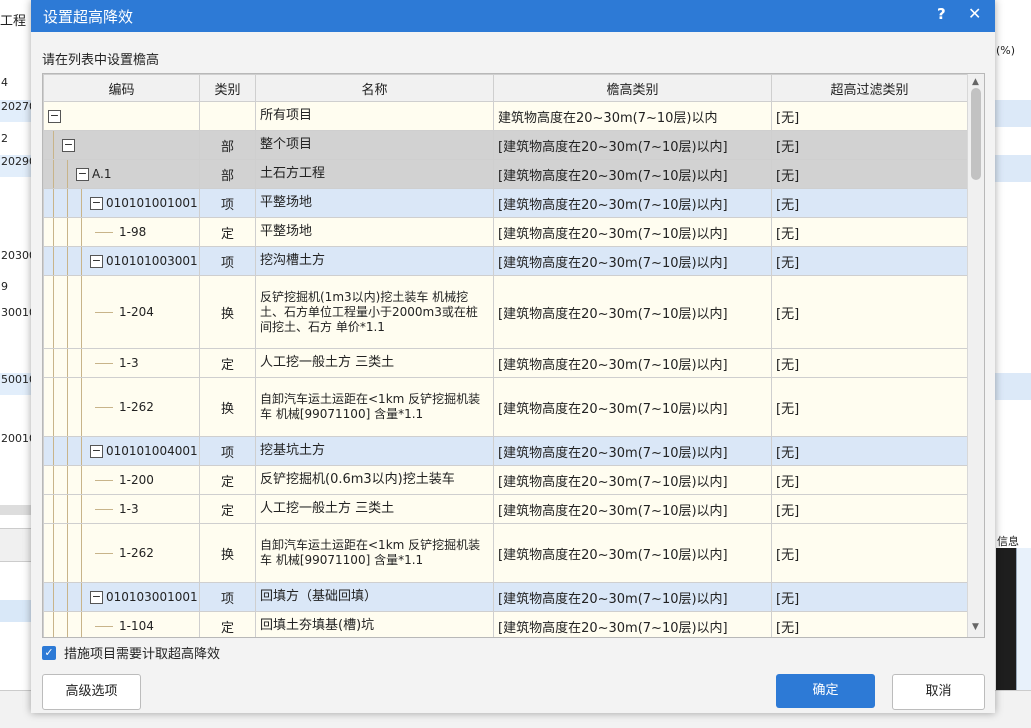 This screenshot has height=728, width=1031. I want to click on close-icon: ✕, so click(974, 13).